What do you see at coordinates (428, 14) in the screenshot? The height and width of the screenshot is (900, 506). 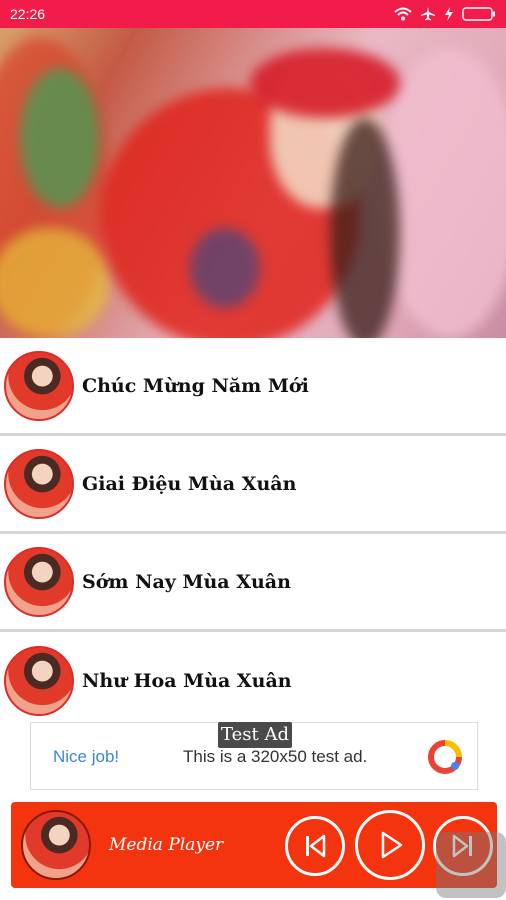 I see `airplane-icon` at bounding box center [428, 14].